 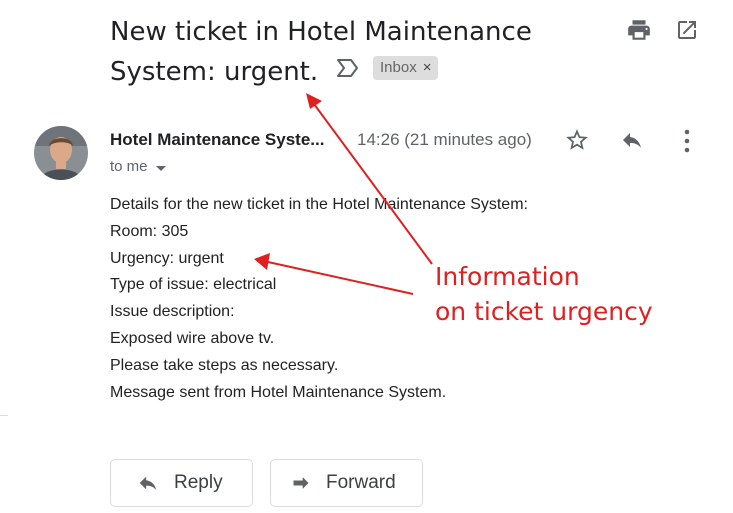 What do you see at coordinates (577, 140) in the screenshot?
I see `star-icon` at bounding box center [577, 140].